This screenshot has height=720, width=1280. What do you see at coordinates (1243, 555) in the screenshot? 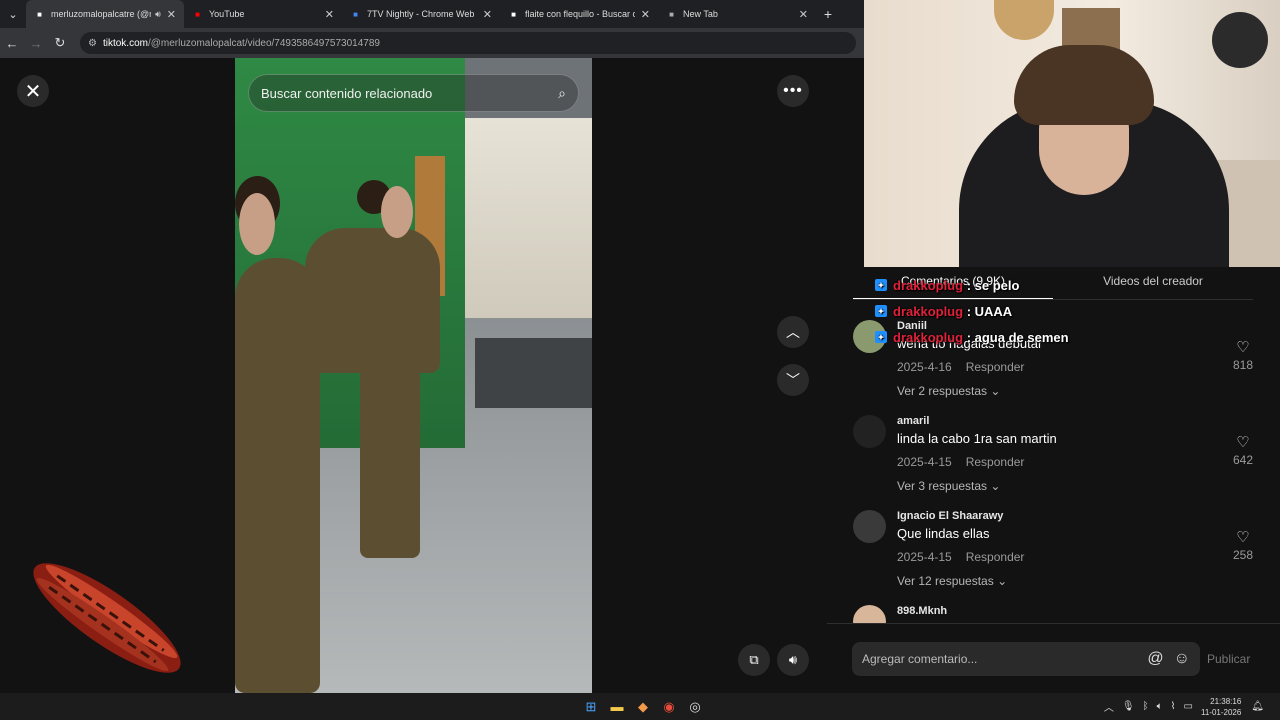
I see `like-count: 258` at bounding box center [1243, 555].